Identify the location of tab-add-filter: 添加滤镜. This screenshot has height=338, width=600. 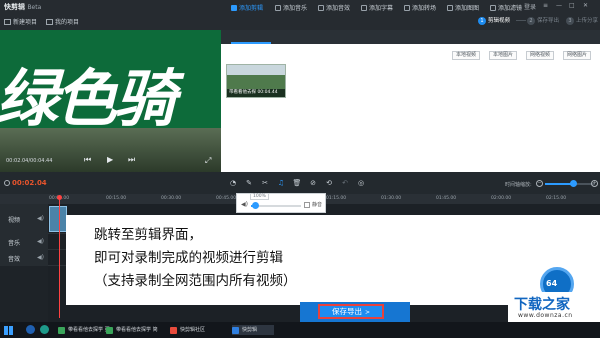
(506, 7).